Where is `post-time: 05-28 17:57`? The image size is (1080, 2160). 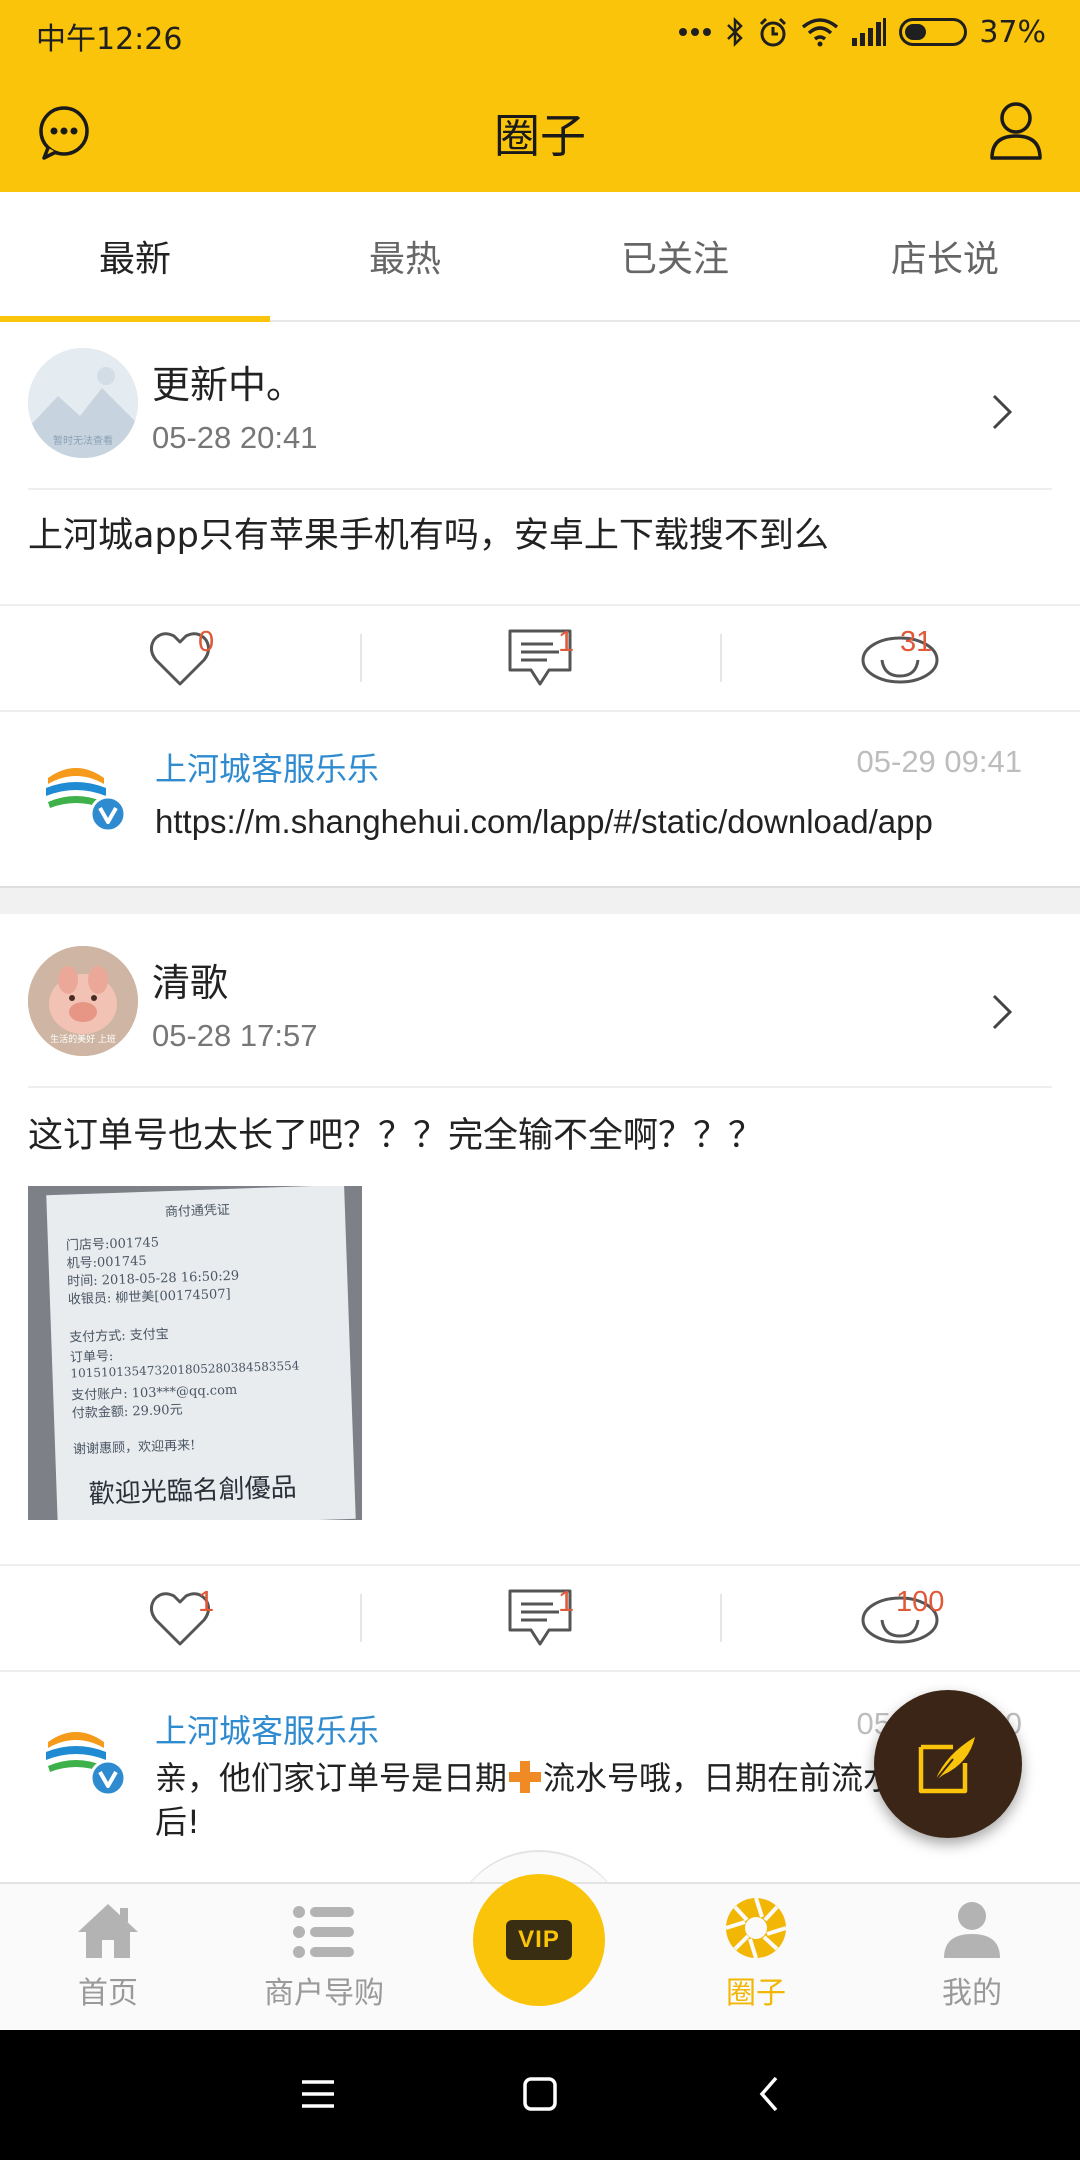
post-time: 05-28 17:57 is located at coordinates (235, 1035).